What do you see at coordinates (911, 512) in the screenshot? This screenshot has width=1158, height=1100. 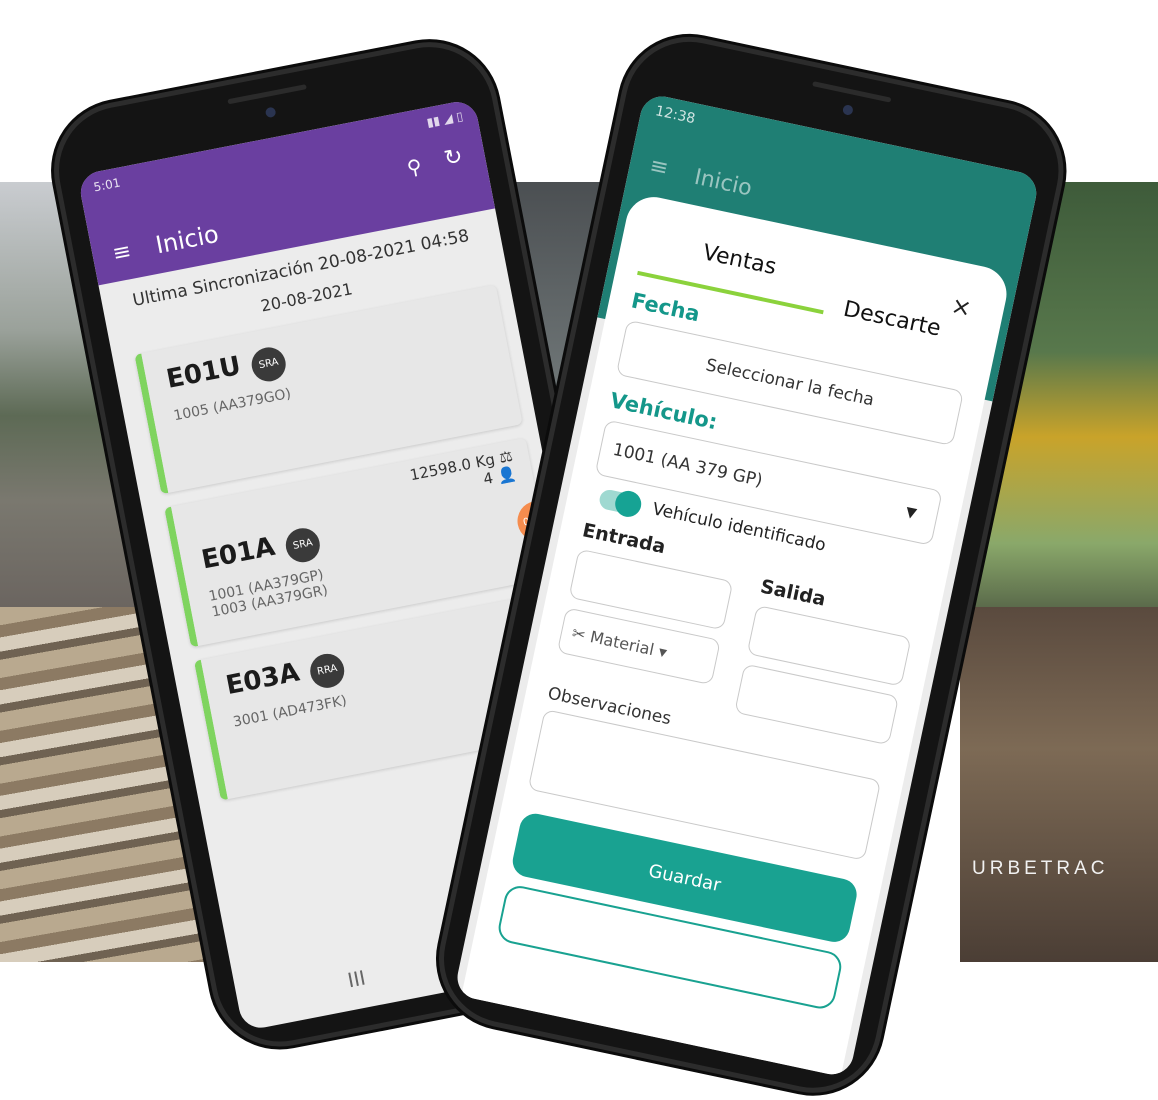 I see `chevron-down-icon: ▼` at bounding box center [911, 512].